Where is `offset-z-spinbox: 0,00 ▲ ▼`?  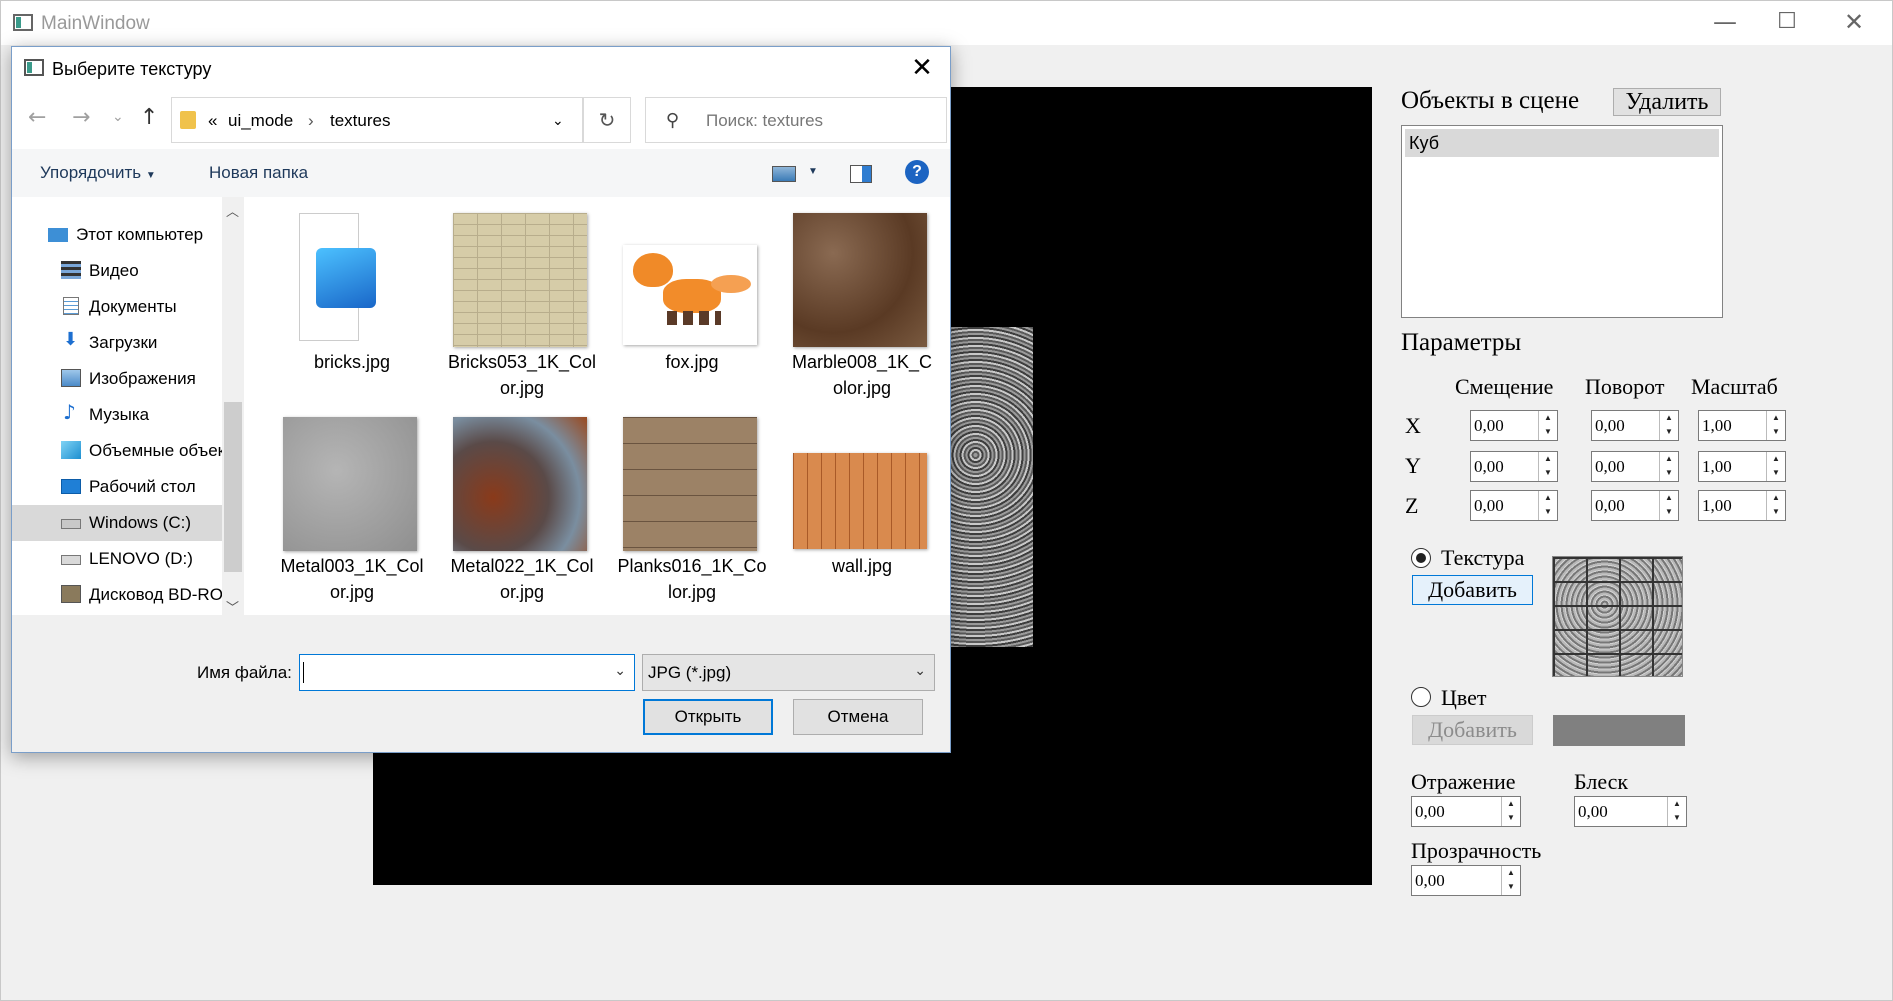 offset-z-spinbox: 0,00 ▲ ▼ is located at coordinates (1514, 505).